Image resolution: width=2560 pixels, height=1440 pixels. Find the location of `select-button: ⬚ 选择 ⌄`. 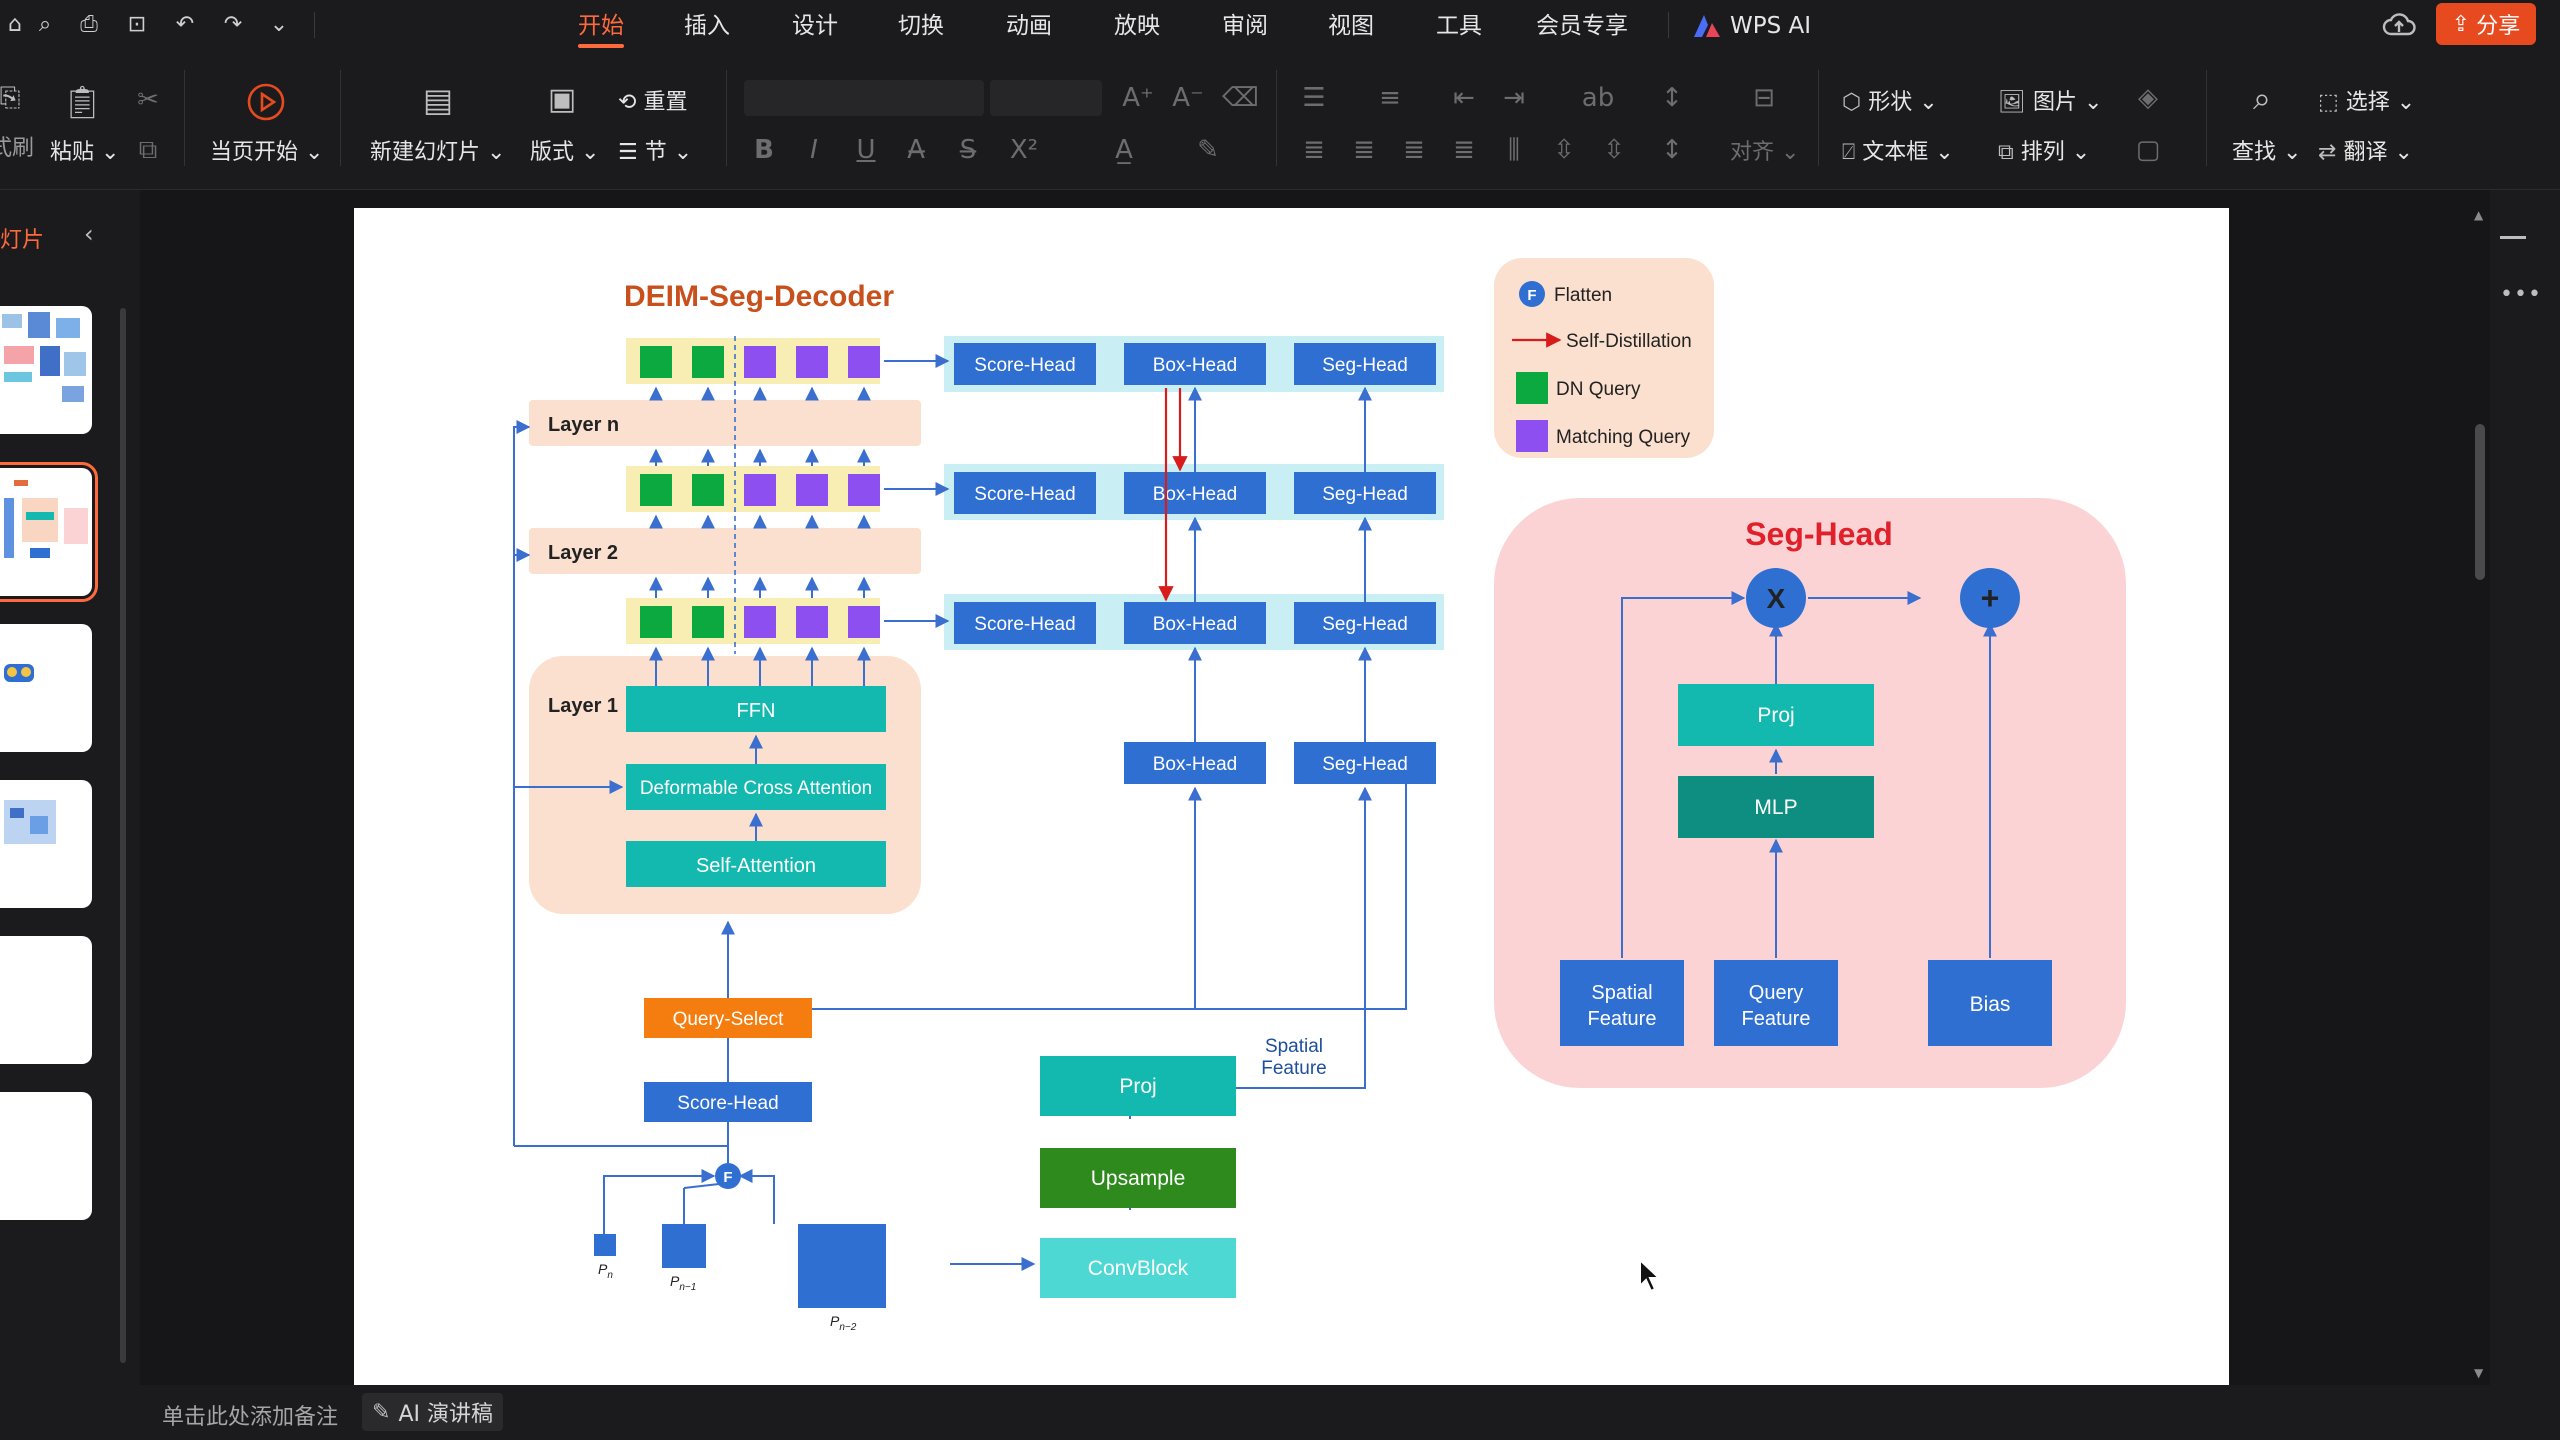

select-button: ⬚ 选择 ⌄ is located at coordinates (2366, 100).